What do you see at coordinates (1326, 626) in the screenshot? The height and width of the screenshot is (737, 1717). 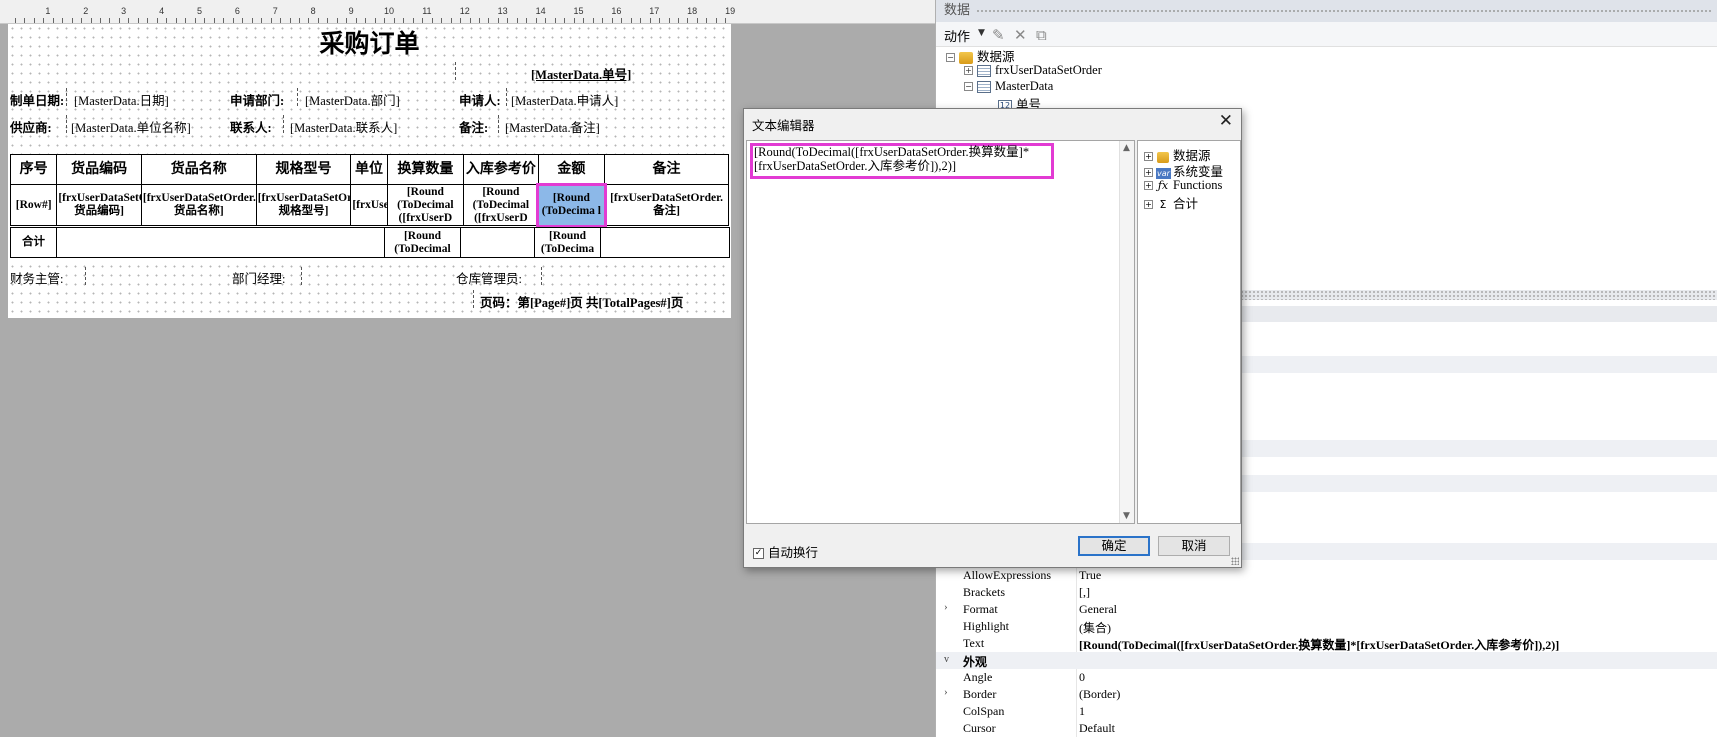 I see `prop-row: Highlight (集合)` at bounding box center [1326, 626].